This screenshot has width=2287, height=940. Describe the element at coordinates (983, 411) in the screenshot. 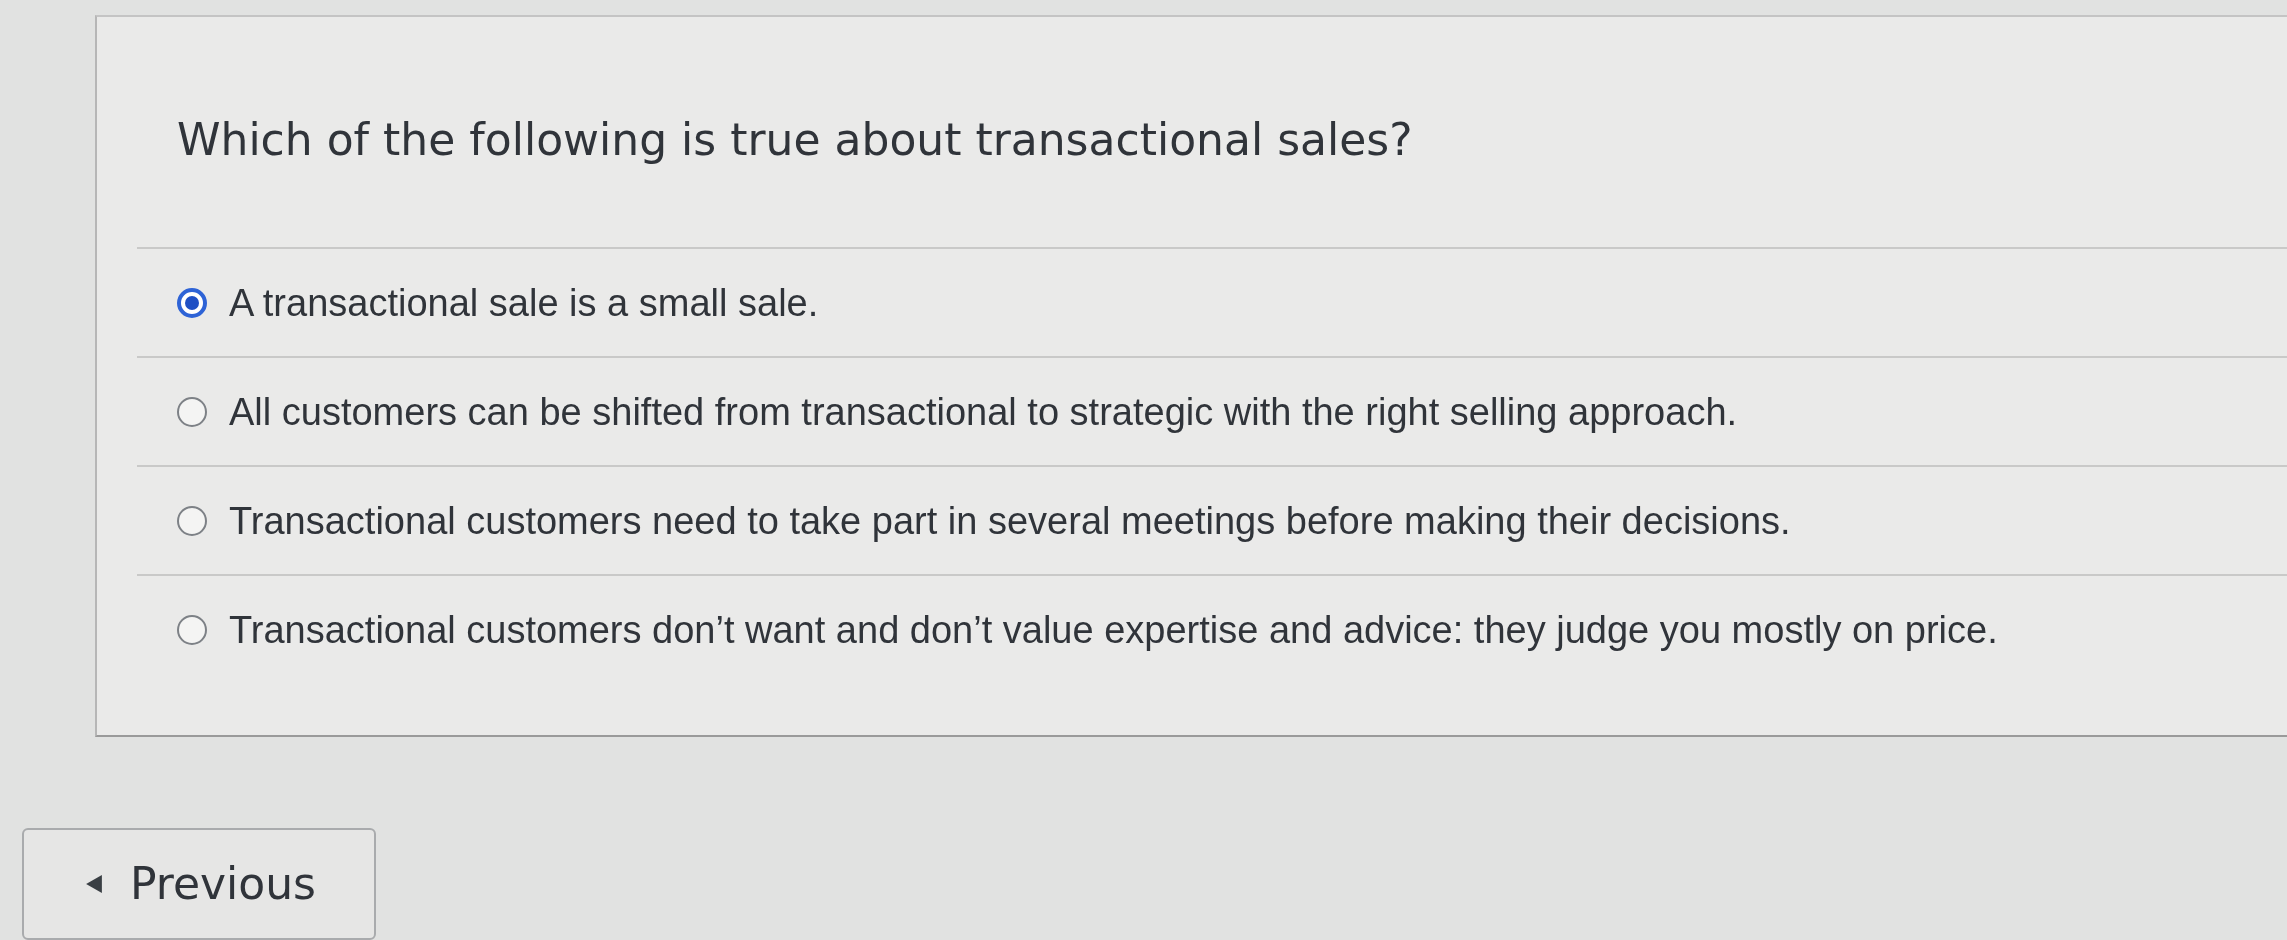

I see `option-label: All customers can be shifted from transactional to strategic with the right selling approach.` at that location.